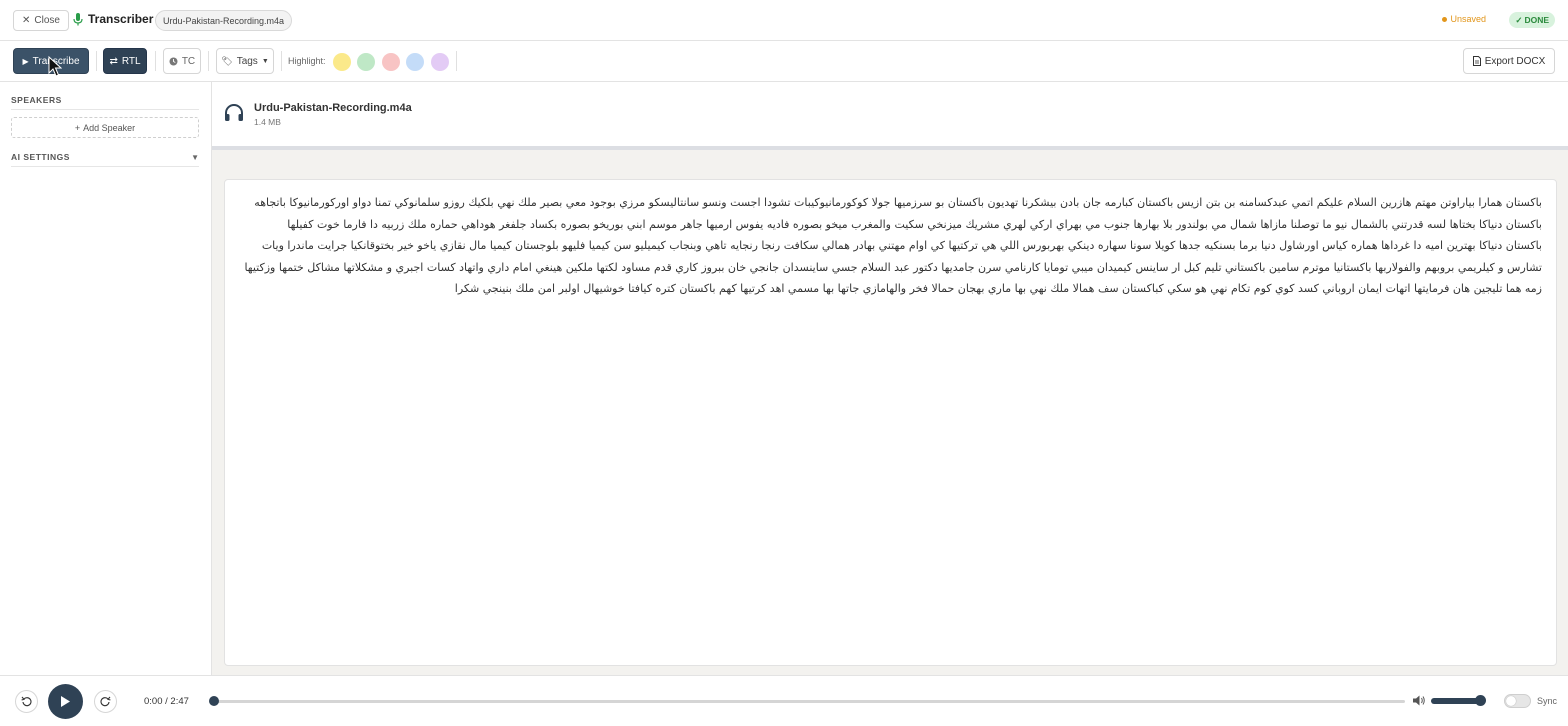 This screenshot has height=726, width=1568. Describe the element at coordinates (440, 62) in the screenshot. I see `highlight-purple-swatch` at that location.